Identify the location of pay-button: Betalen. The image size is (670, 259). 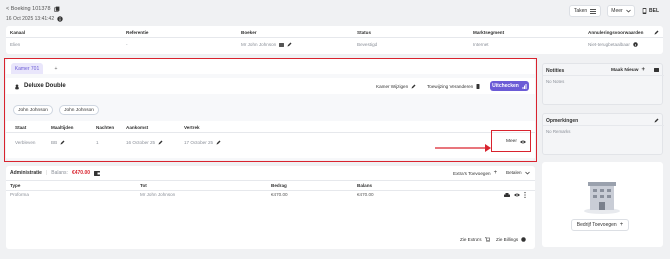
(518, 172).